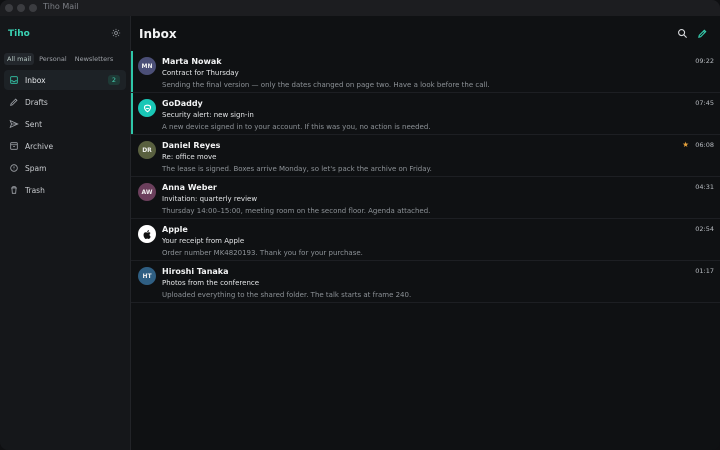 Image resolution: width=720 pixels, height=450 pixels. What do you see at coordinates (14, 190) in the screenshot?
I see `trash-icon` at bounding box center [14, 190].